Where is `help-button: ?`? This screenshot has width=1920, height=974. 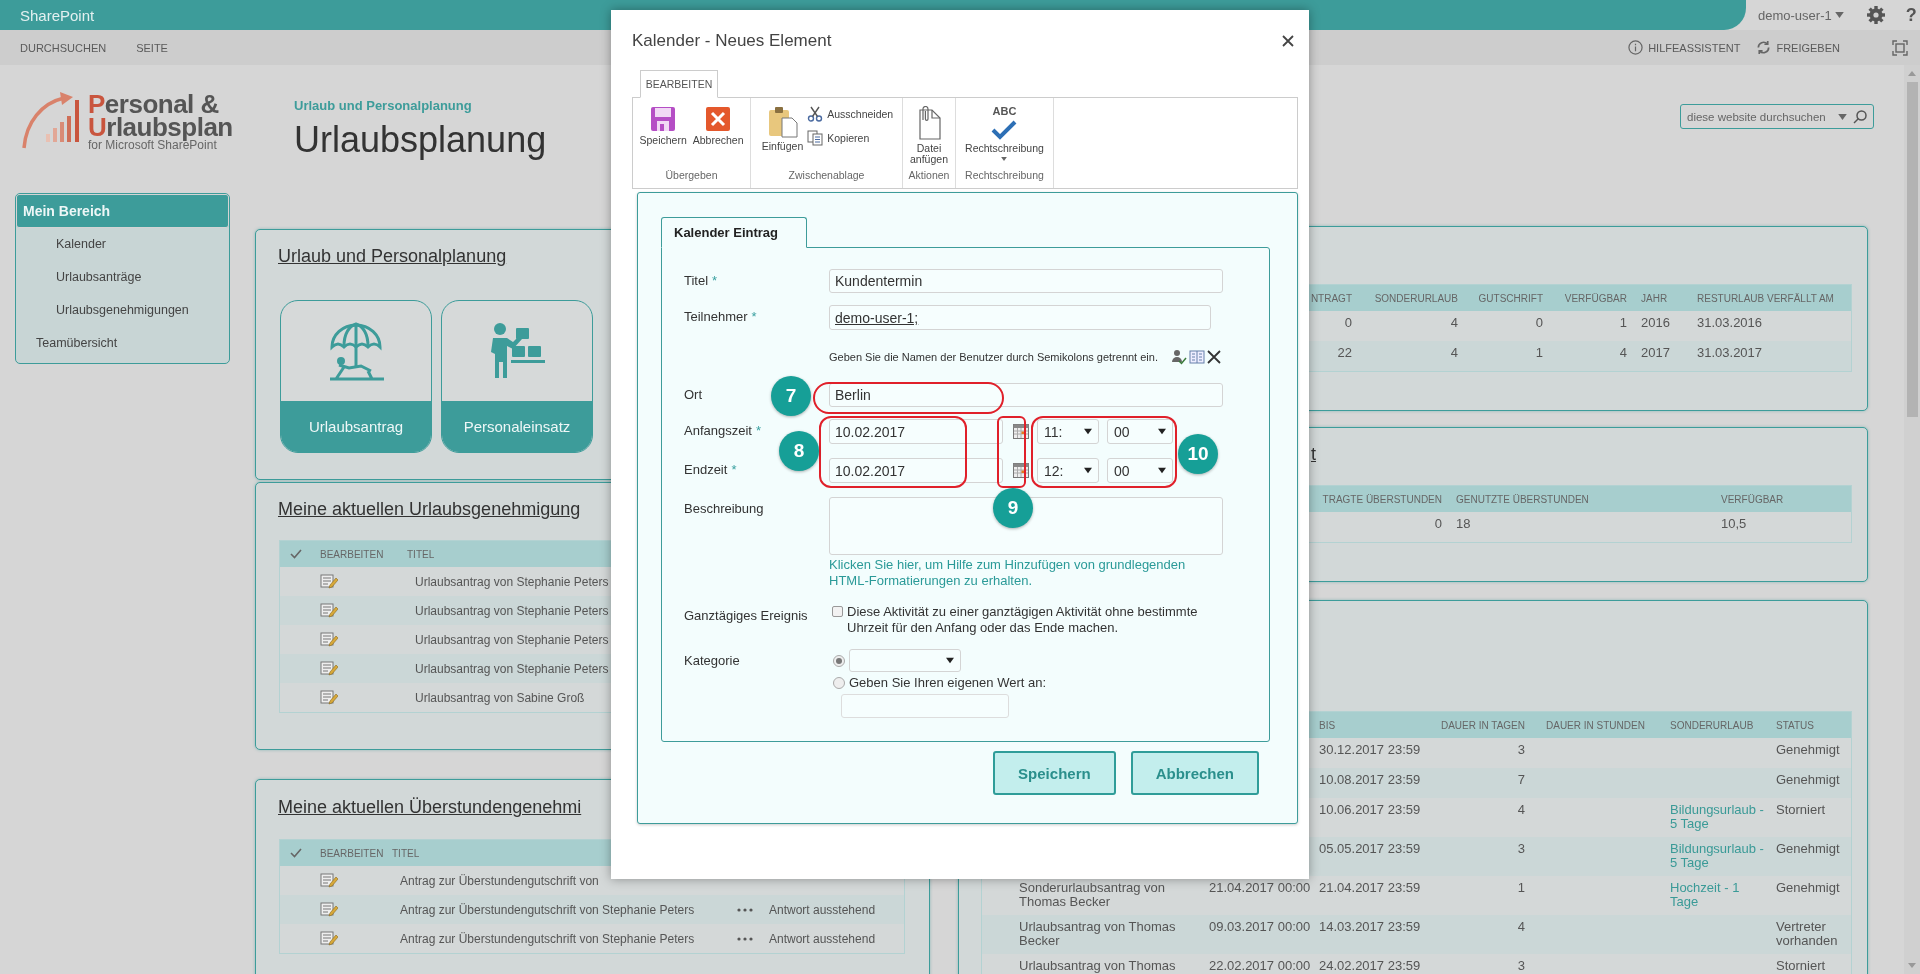
help-button: ? is located at coordinates (1911, 15).